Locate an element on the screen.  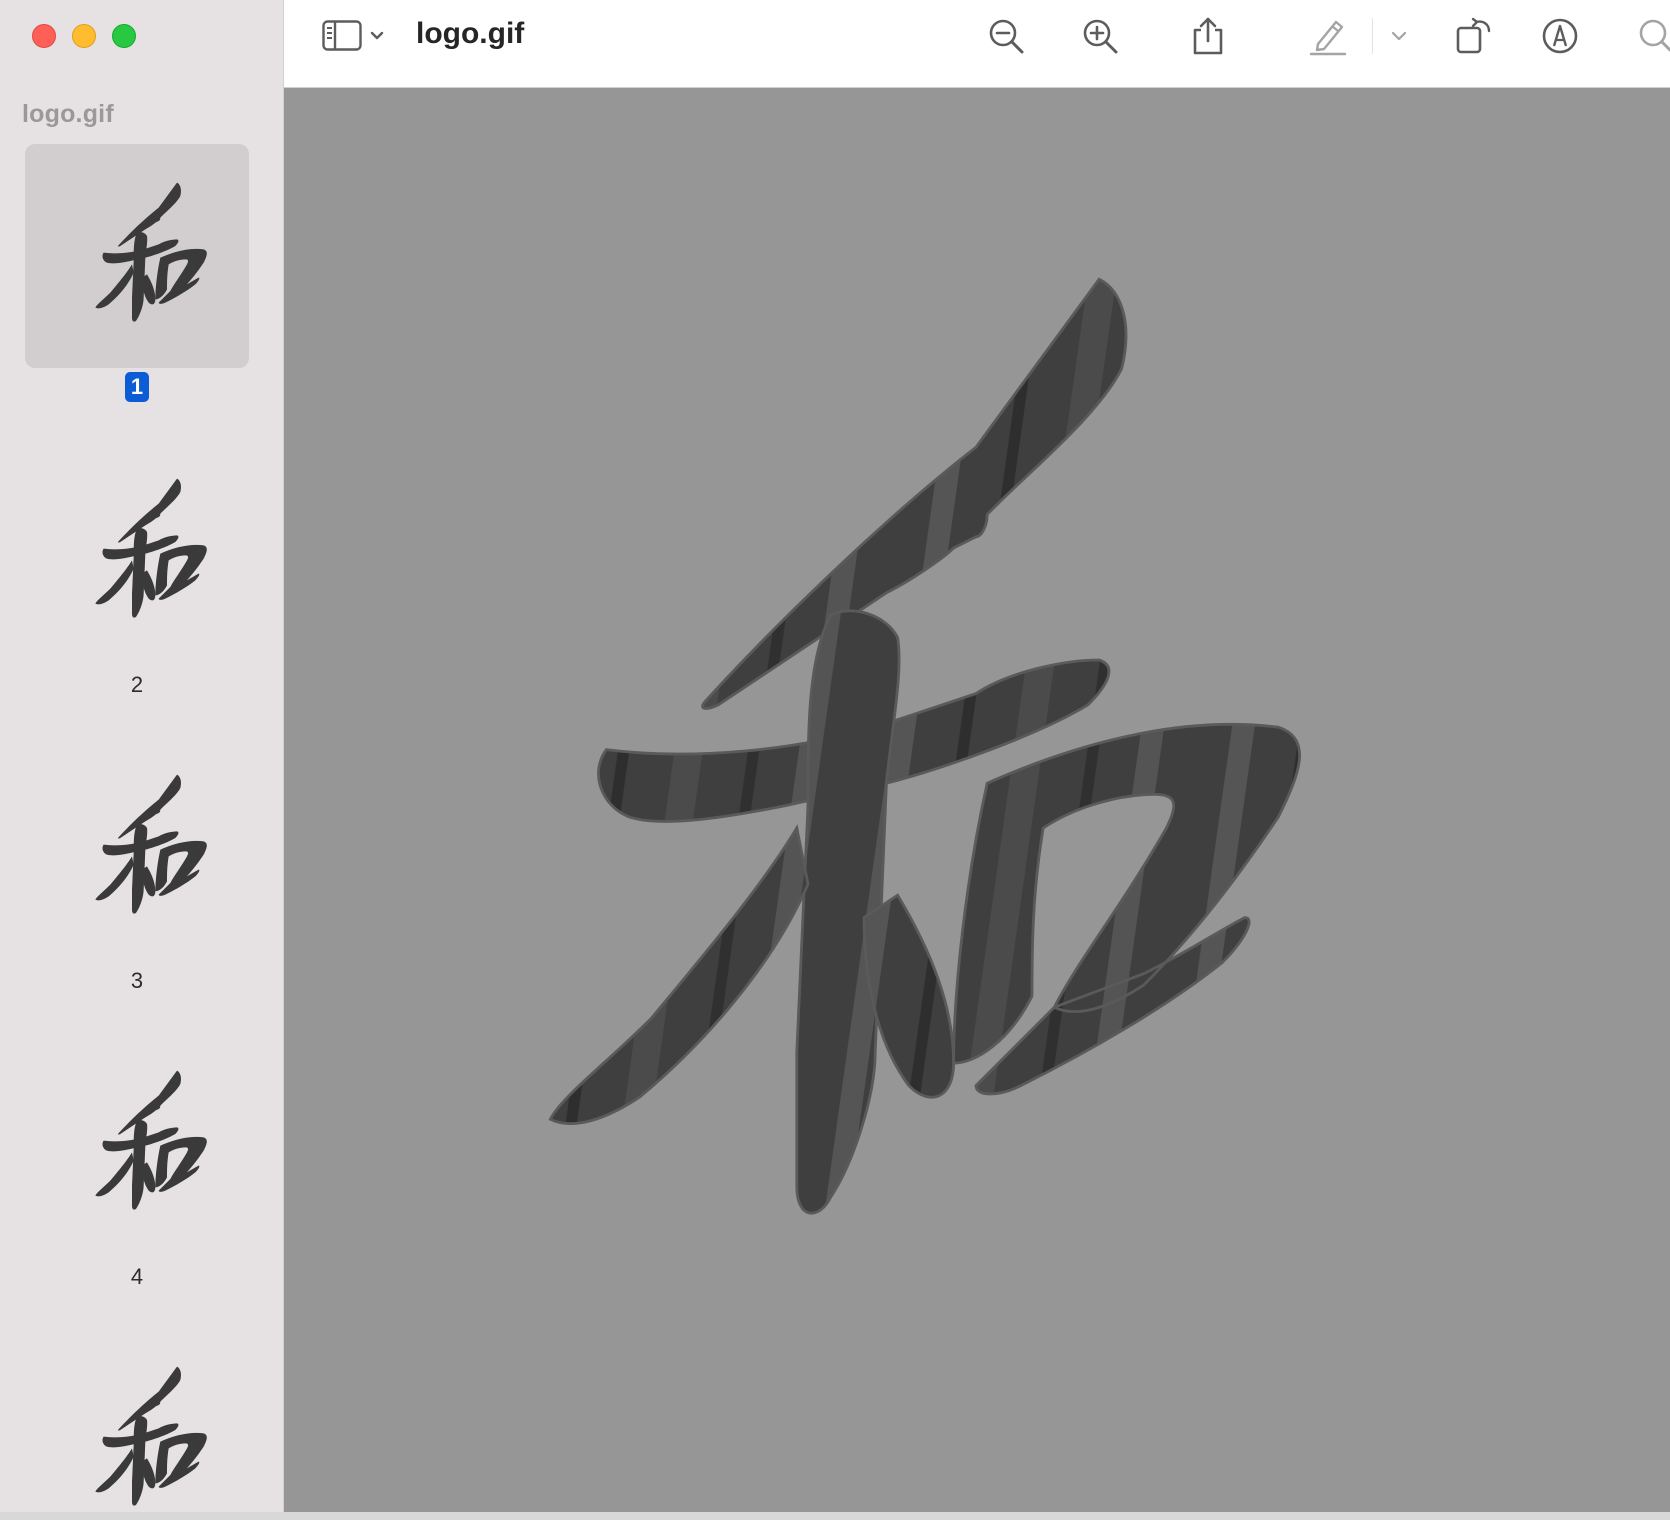
rotate-button is located at coordinates (1474, 36).